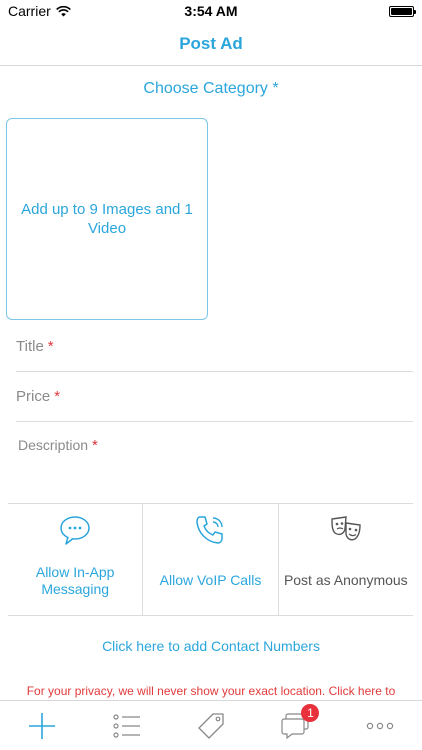  Describe the element at coordinates (211, 89) in the screenshot. I see `choose-category-button: Choose Category *` at that location.